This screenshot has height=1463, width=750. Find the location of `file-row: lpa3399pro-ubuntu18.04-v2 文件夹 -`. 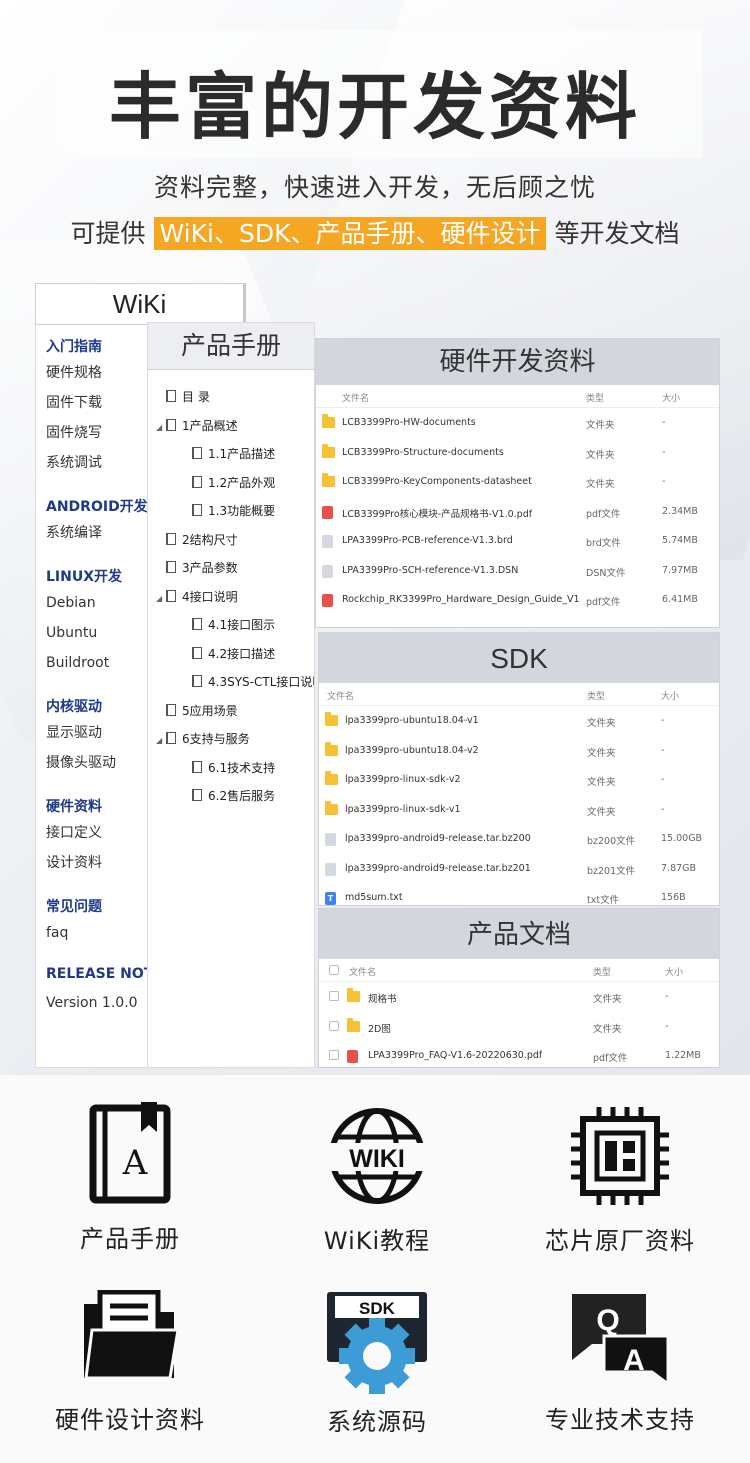

file-row: lpa3399pro-ubuntu18.04-v2 文件夹 - is located at coordinates (519, 751).